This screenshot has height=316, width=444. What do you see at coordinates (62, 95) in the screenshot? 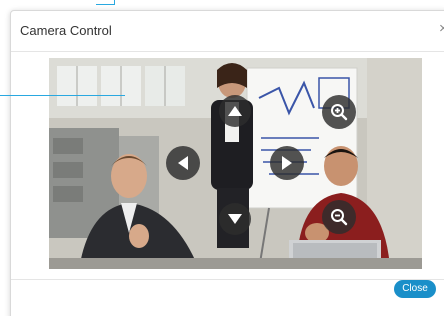
I see `callout-line` at bounding box center [62, 95].